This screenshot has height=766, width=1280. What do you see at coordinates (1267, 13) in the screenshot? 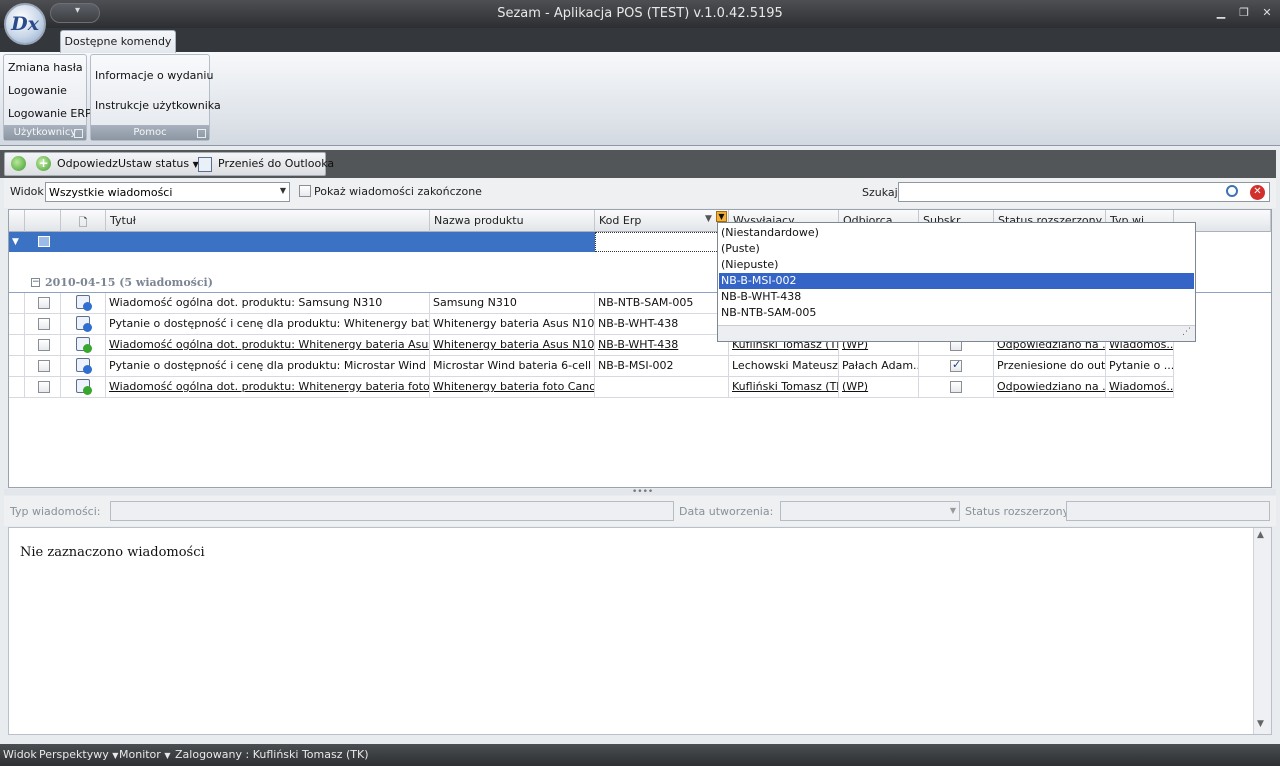
I see `close-icon: ✕` at bounding box center [1267, 13].